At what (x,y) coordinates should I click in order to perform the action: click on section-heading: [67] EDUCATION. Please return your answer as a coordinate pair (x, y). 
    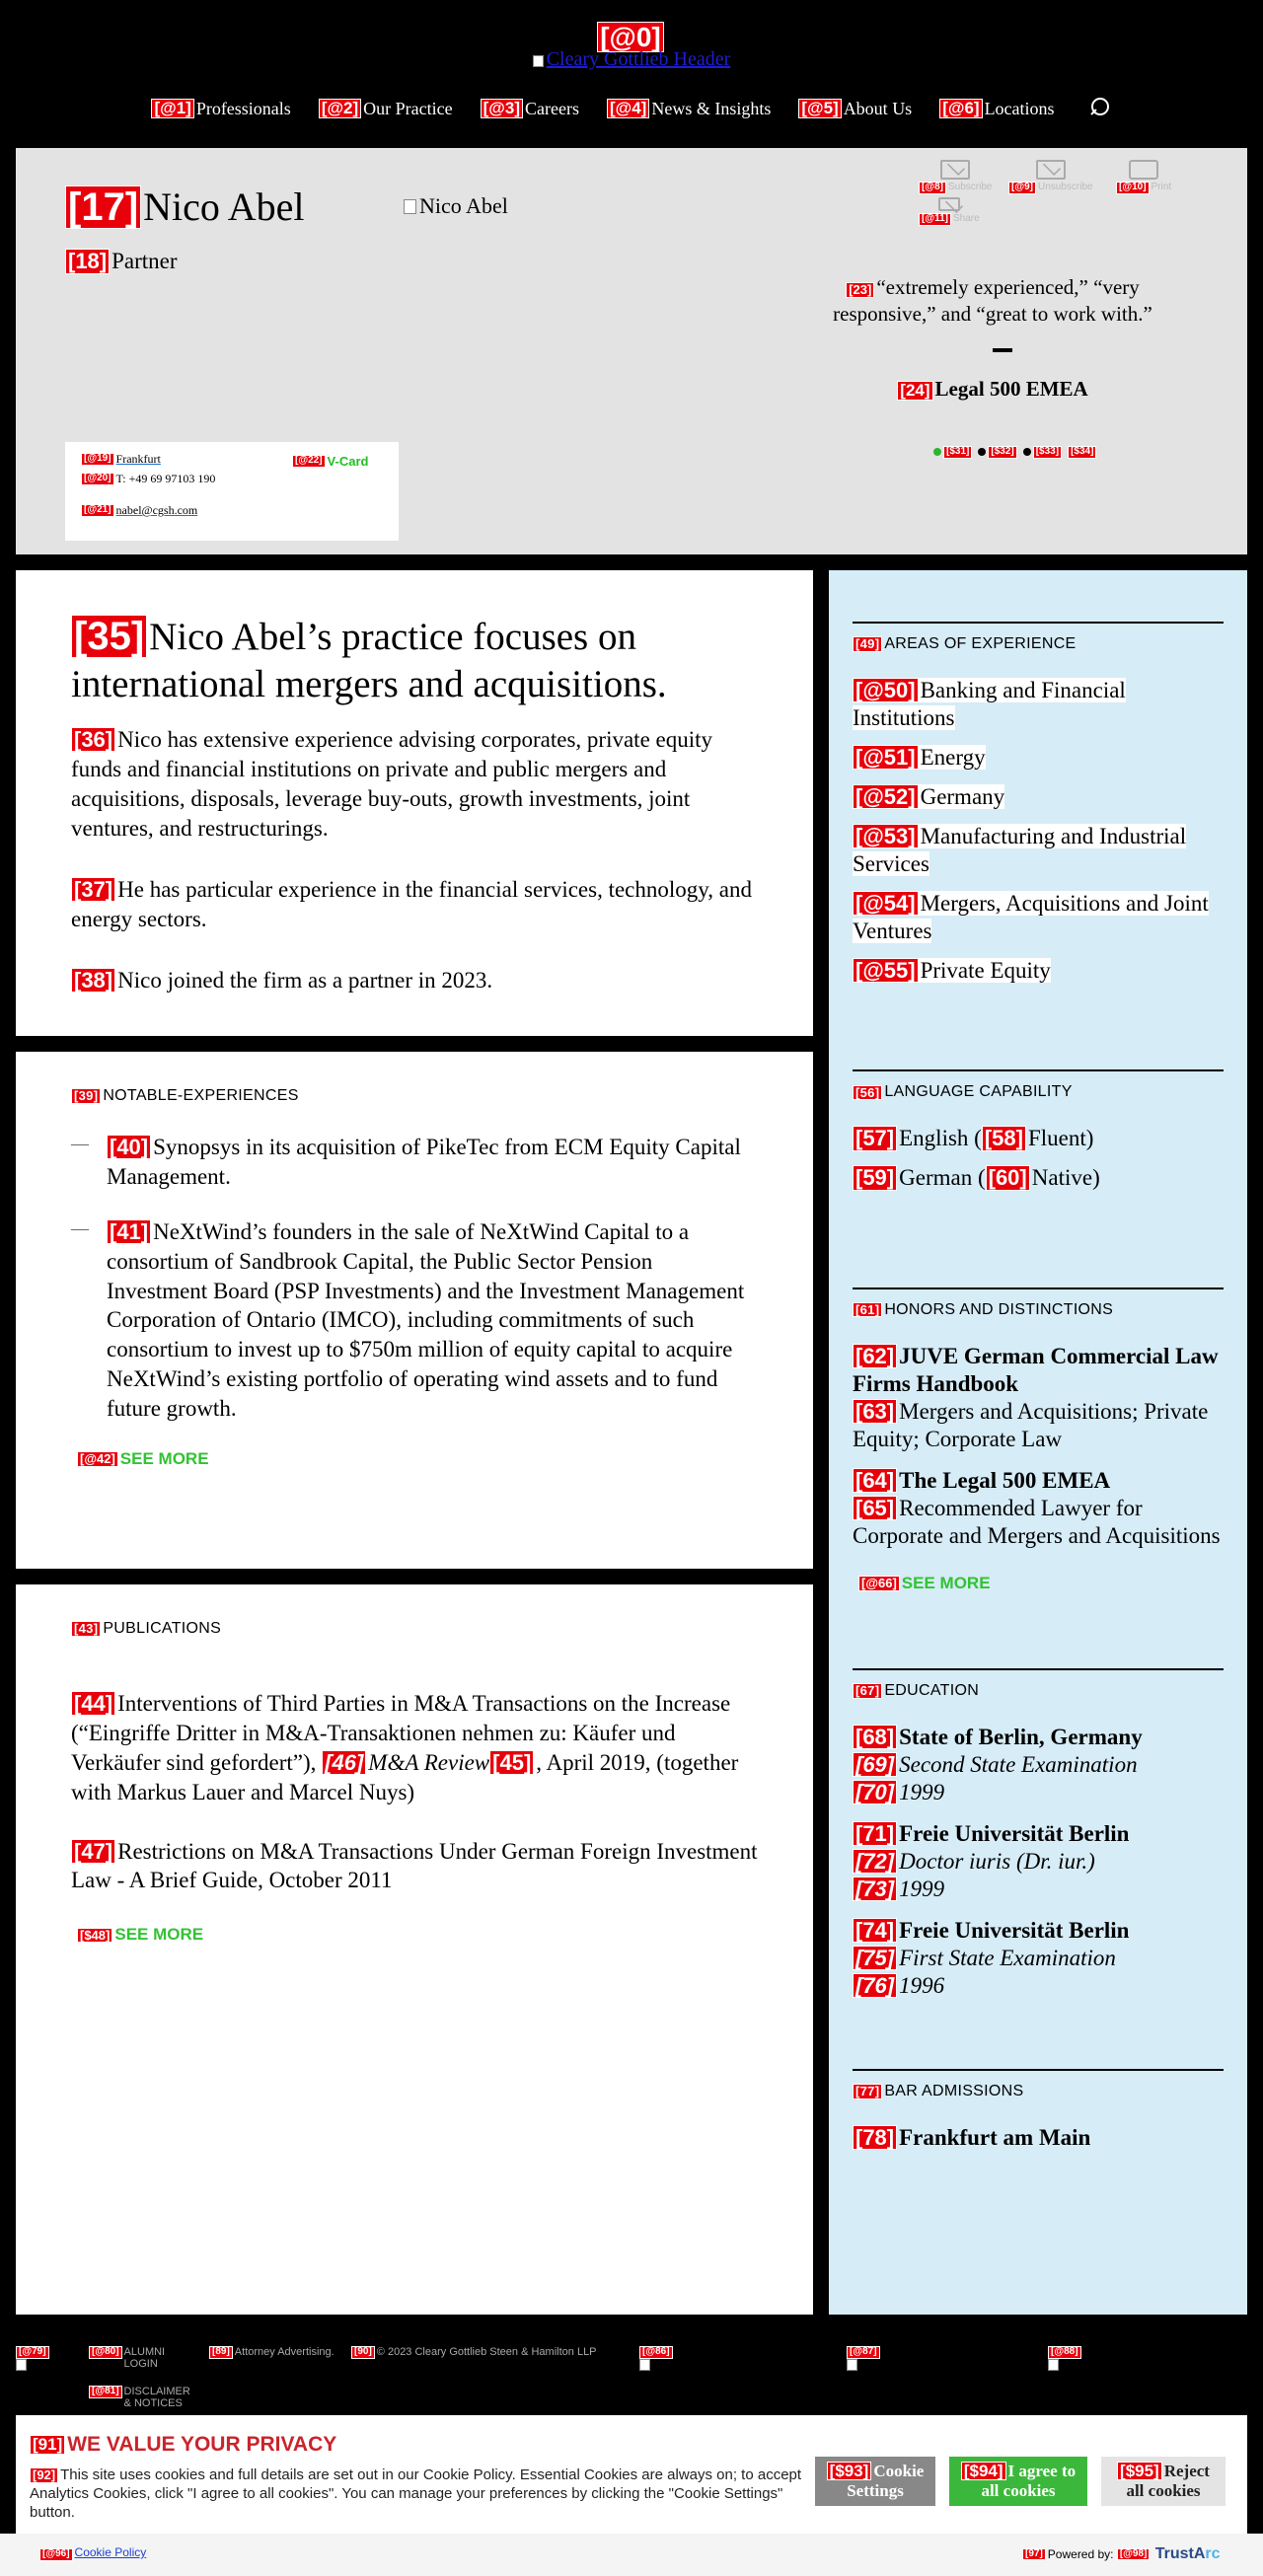
    Looking at the image, I should click on (1038, 1691).